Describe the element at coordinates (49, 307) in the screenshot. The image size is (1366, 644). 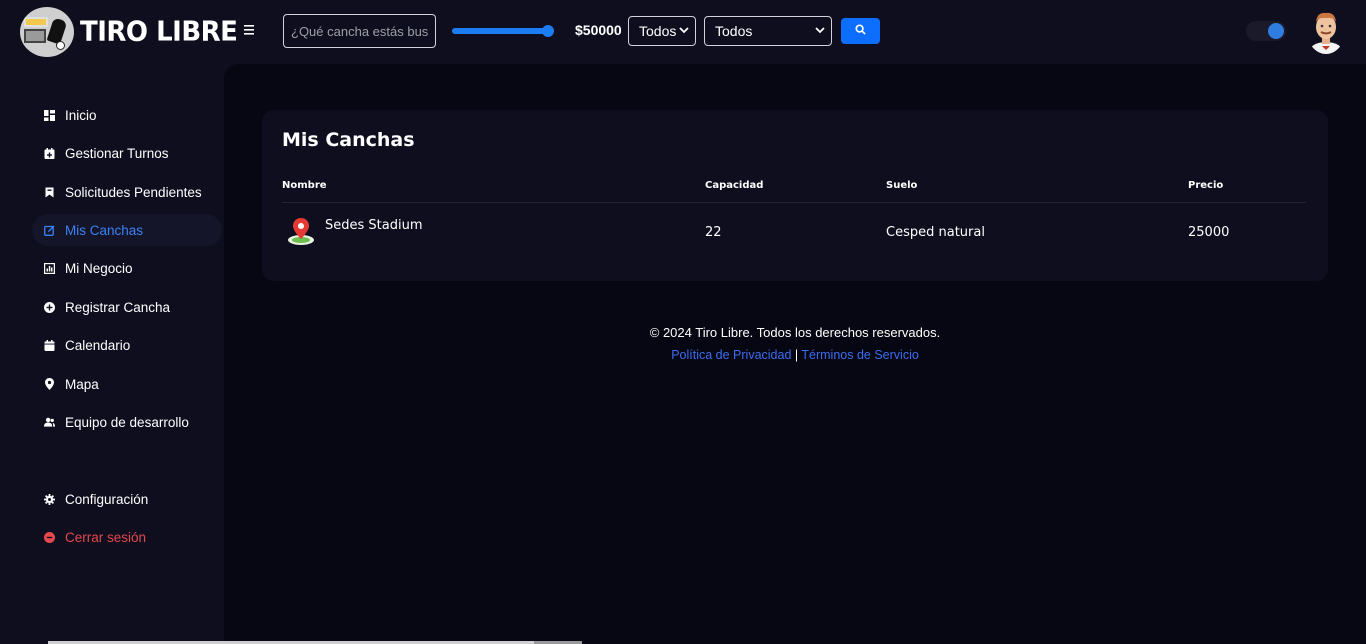
I see `plus-circle-icon` at that location.